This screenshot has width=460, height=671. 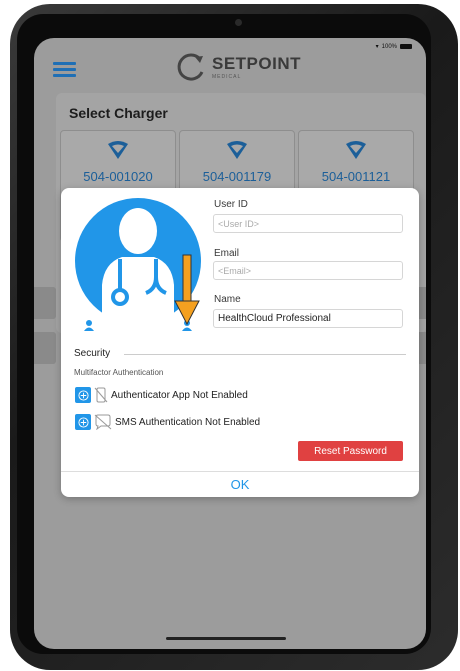 I want to click on brand-logo: SETPOINT MEDICAL, so click(x=237, y=68).